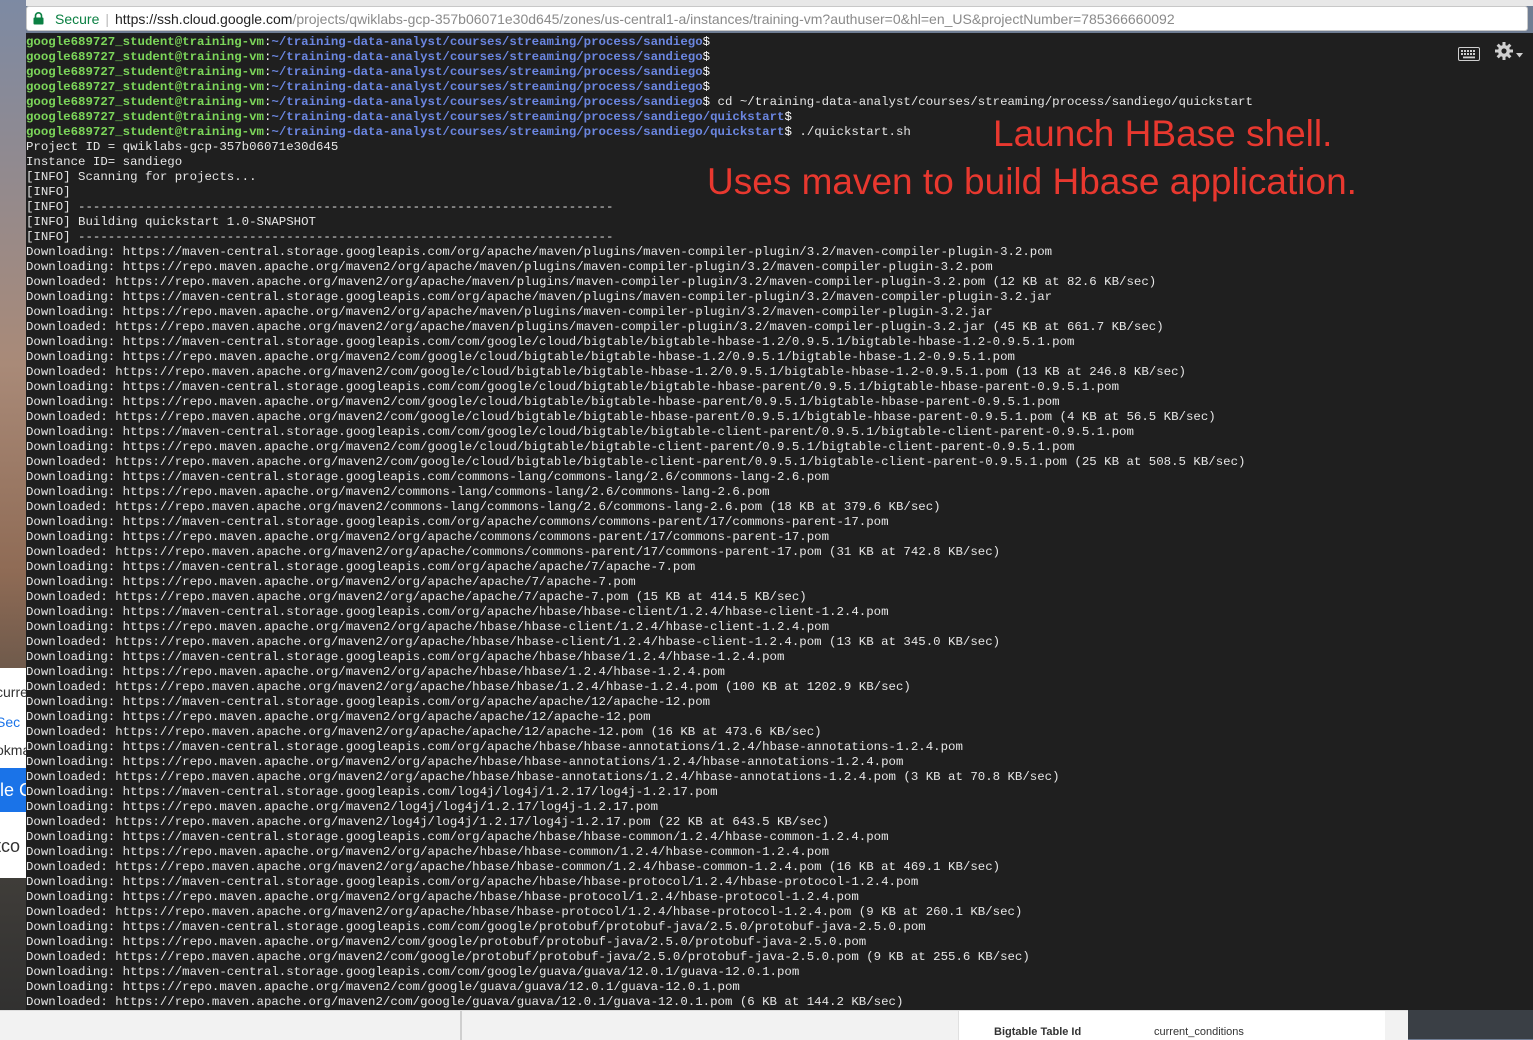 This screenshot has height=1040, width=1533. Describe the element at coordinates (1038, 1032) in the screenshot. I see `table-id-key: Bigtable Table Id` at that location.